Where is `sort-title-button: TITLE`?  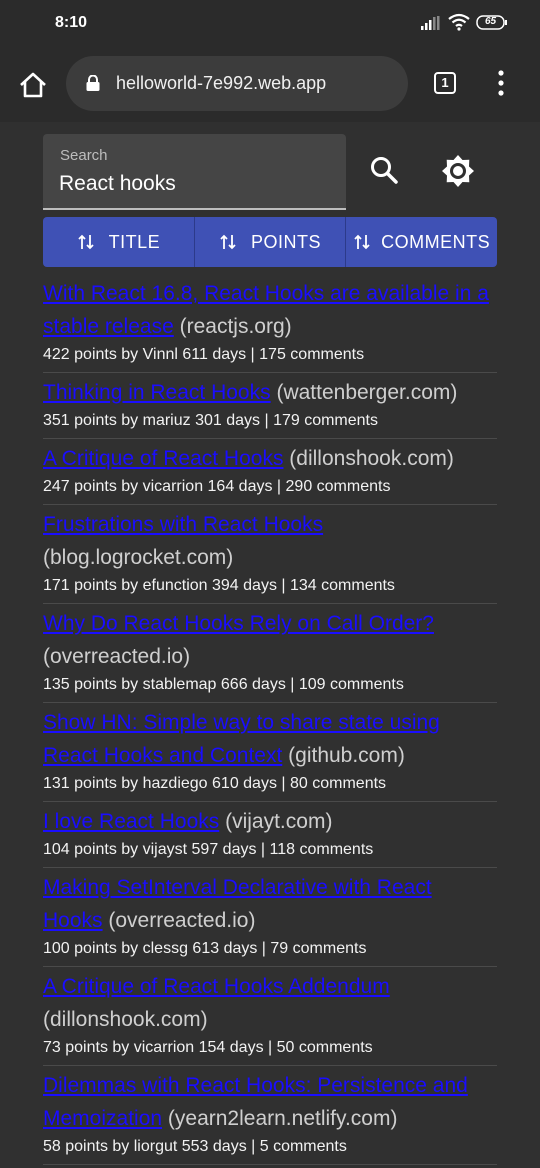
sort-title-button: TITLE is located at coordinates (119, 242).